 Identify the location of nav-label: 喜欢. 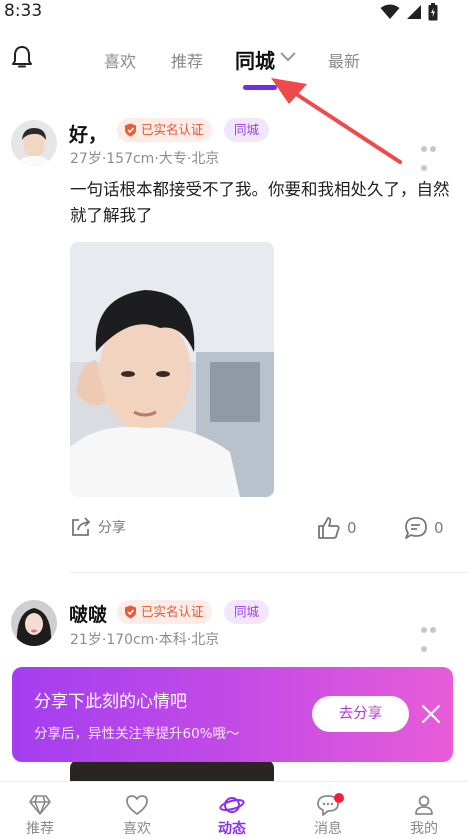
(137, 829).